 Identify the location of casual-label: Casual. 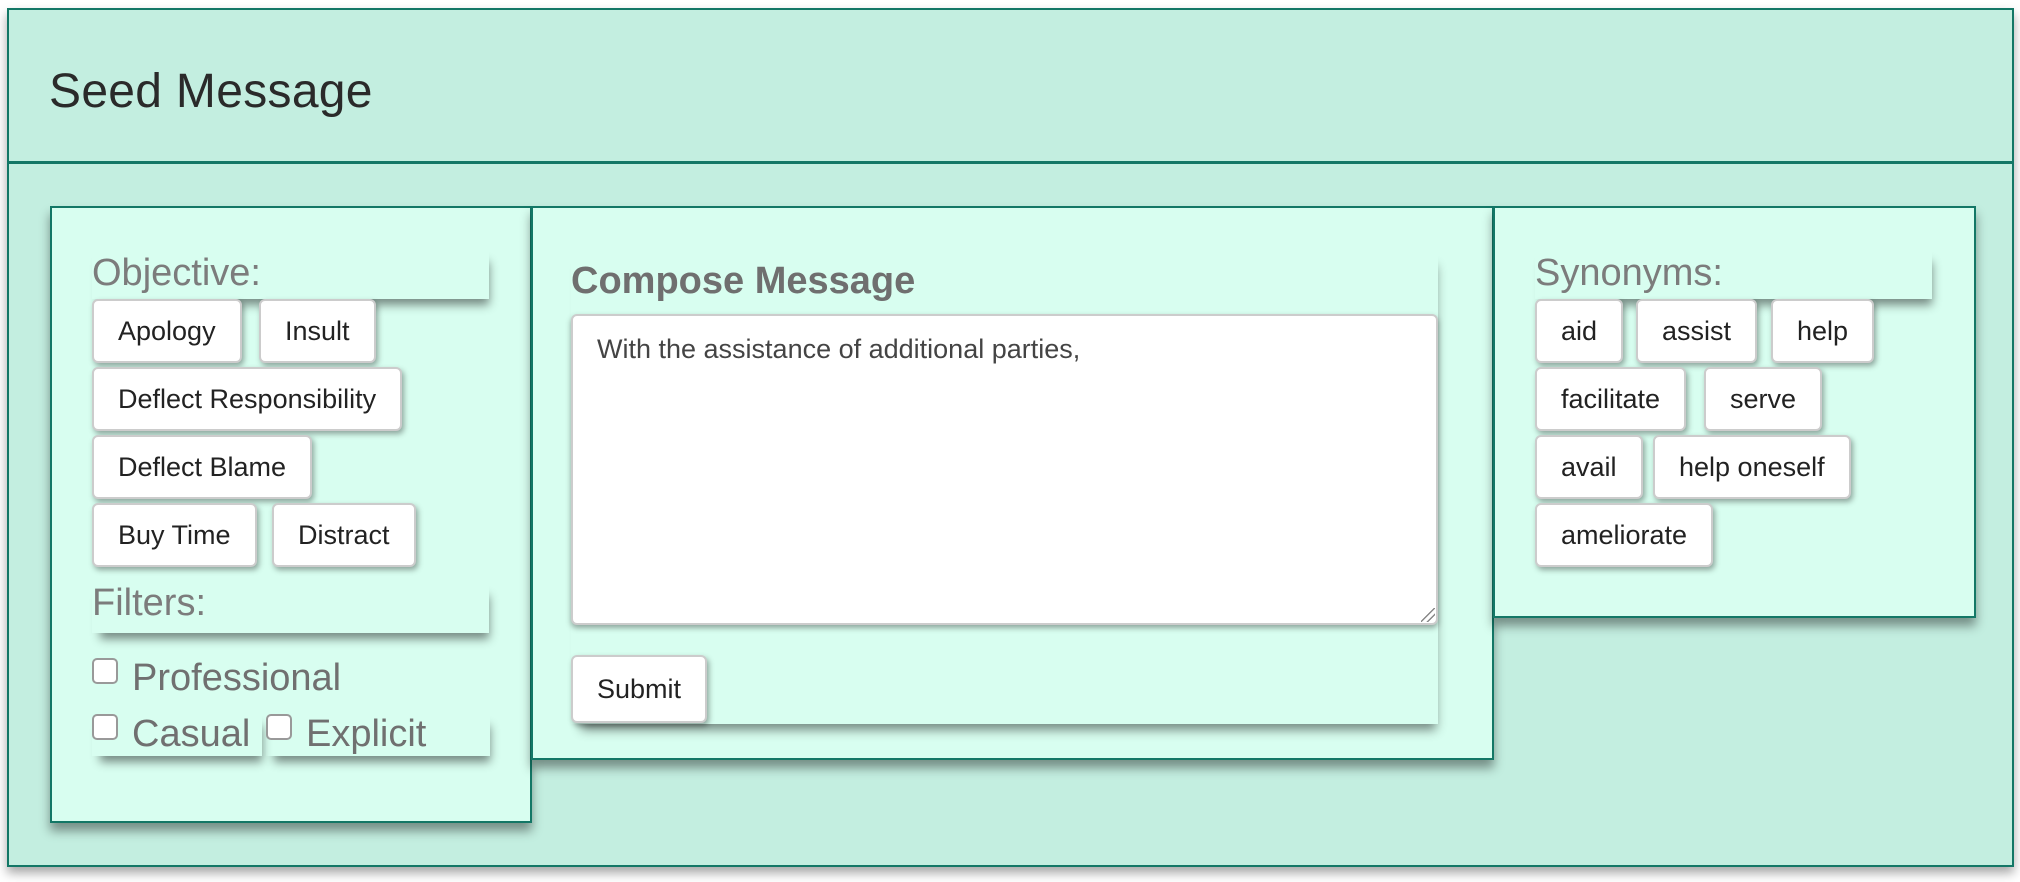
(191, 733).